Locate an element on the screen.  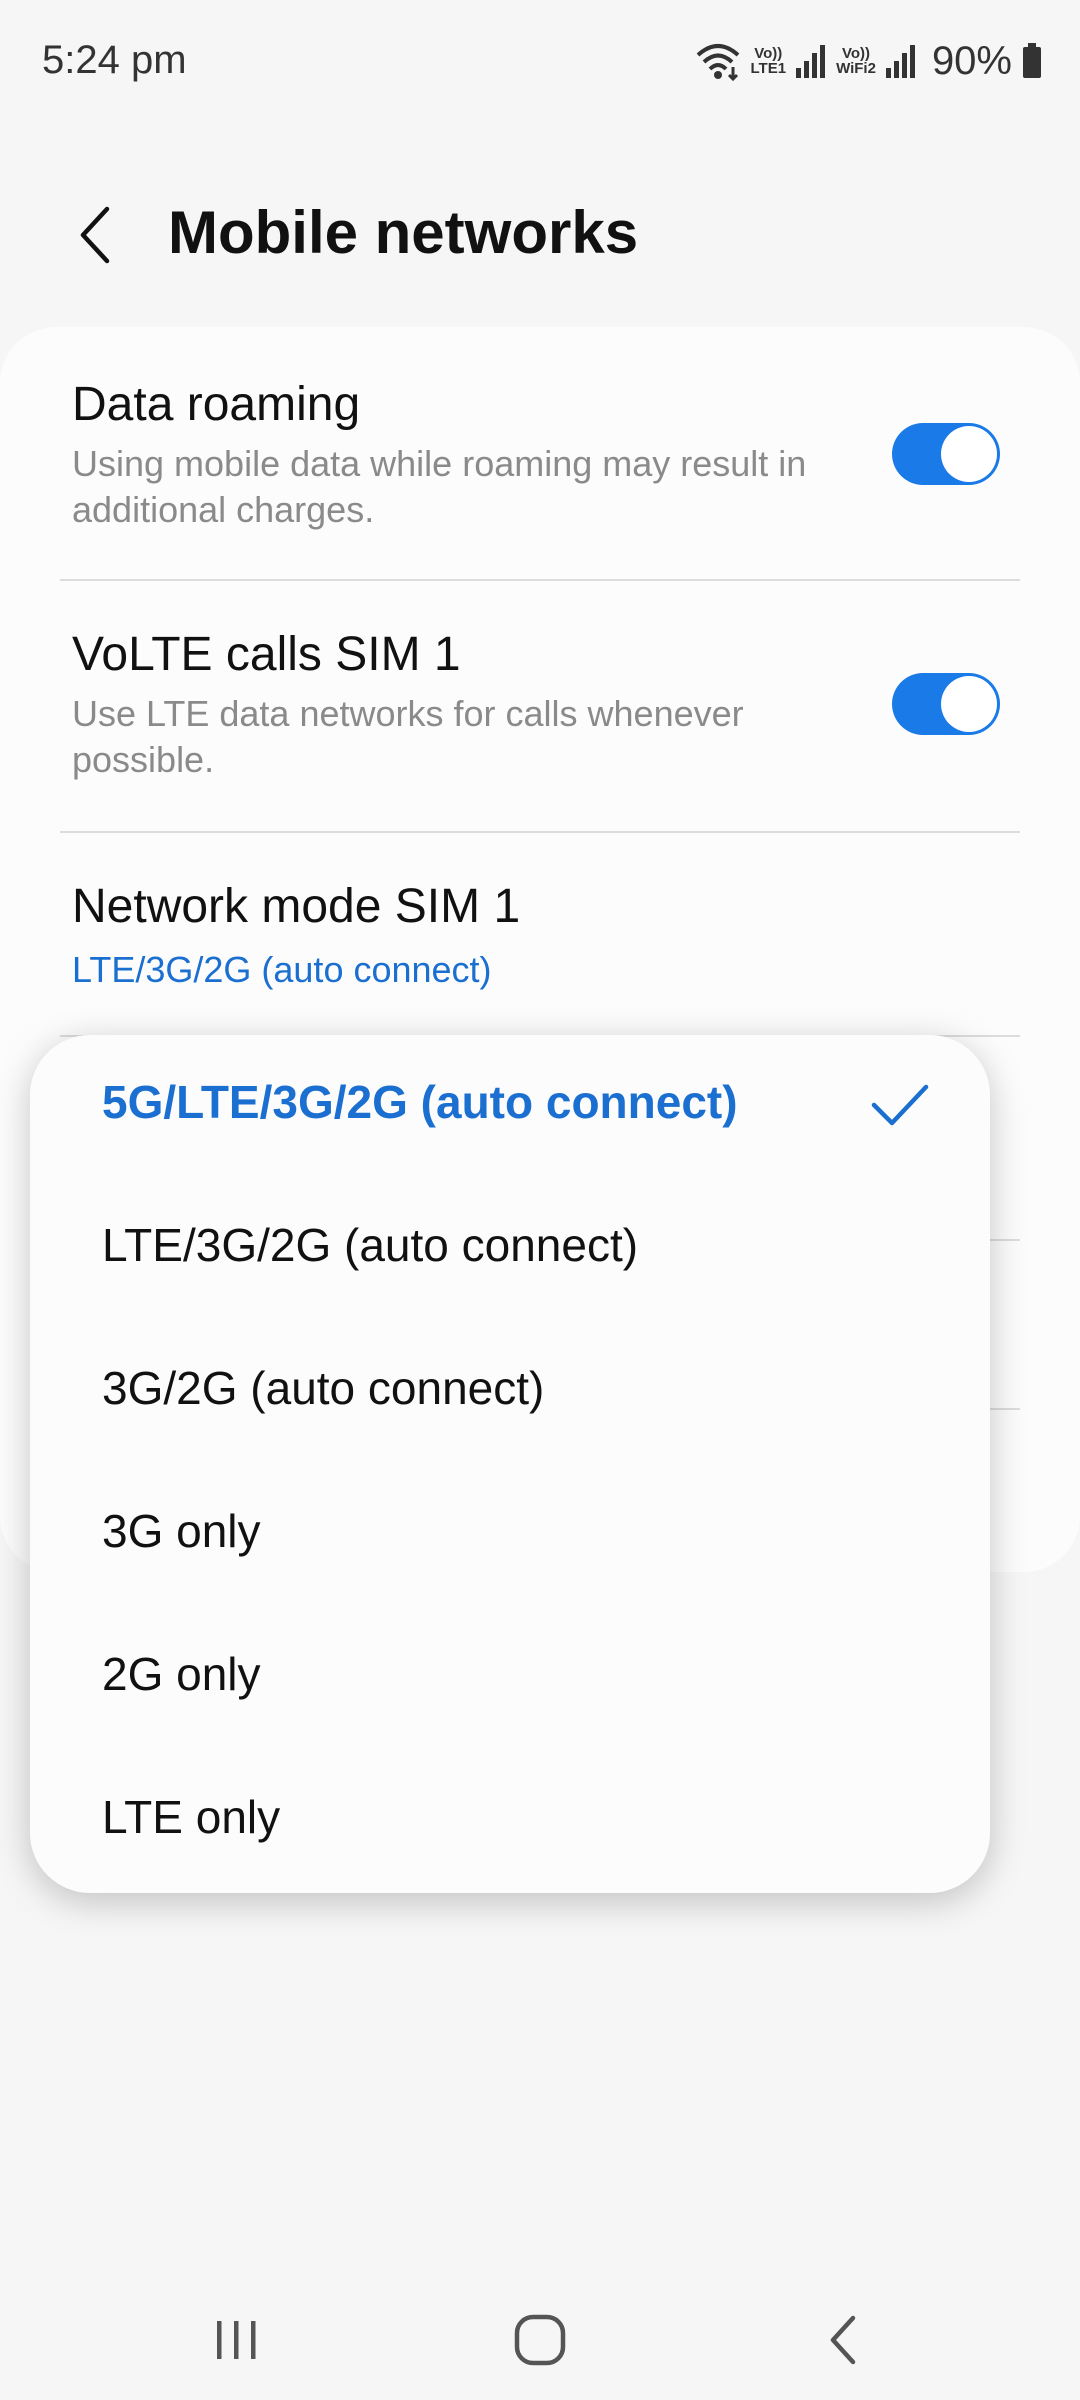
back-arrow-icon is located at coordinates (843, 2340).